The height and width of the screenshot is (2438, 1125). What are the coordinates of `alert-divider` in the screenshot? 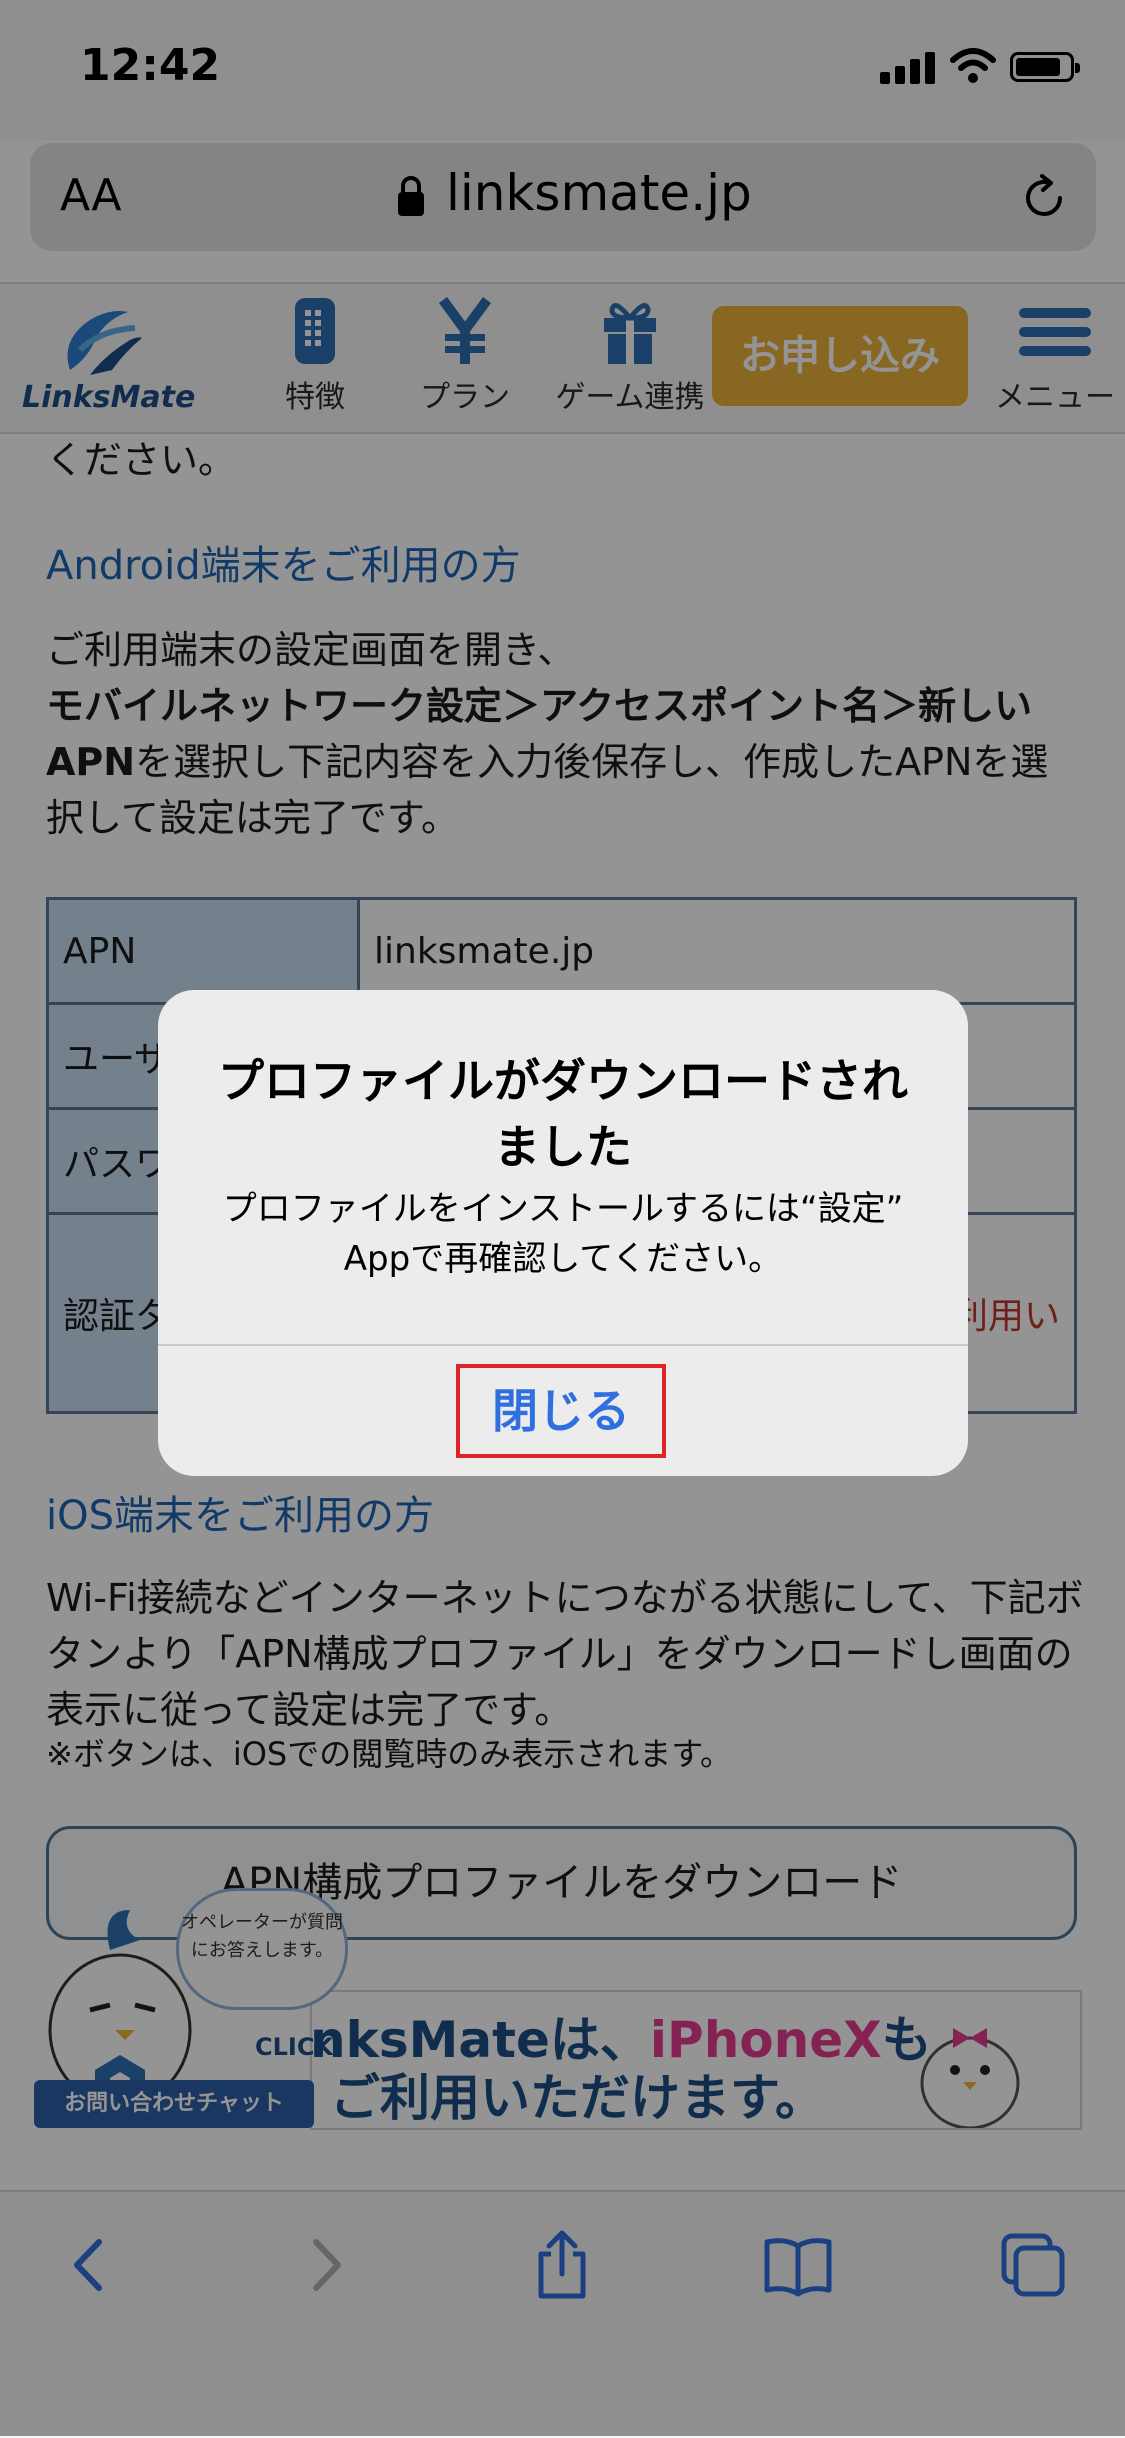 It's located at (563, 1345).